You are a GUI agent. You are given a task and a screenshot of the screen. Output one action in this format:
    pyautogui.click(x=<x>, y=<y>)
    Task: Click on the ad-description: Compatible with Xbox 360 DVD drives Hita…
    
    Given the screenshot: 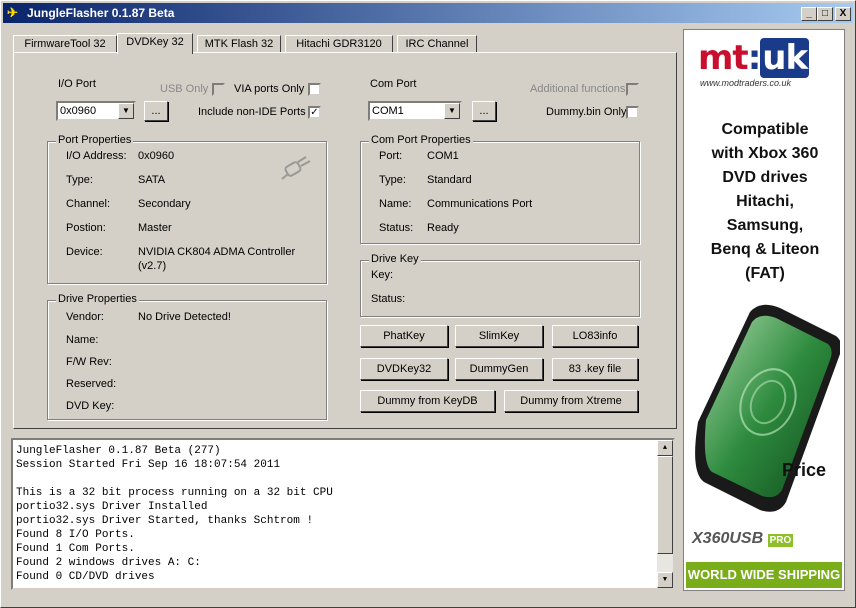 What is the action you would take?
    pyautogui.click(x=765, y=201)
    